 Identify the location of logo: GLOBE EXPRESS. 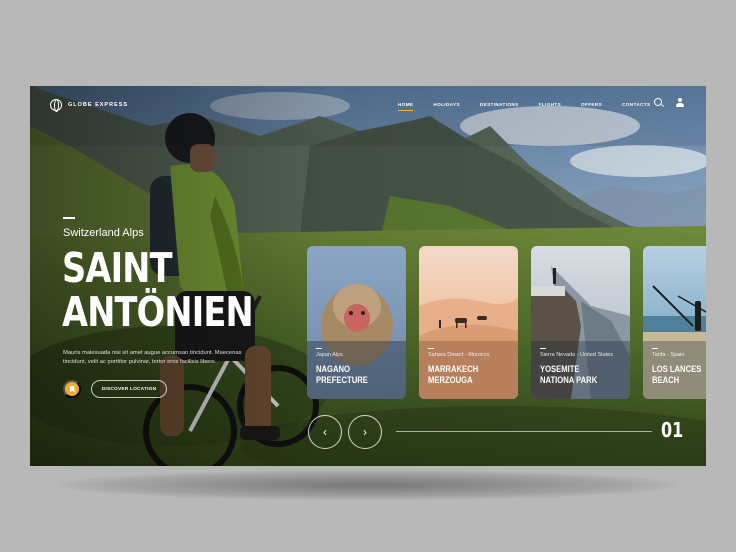
(89, 105).